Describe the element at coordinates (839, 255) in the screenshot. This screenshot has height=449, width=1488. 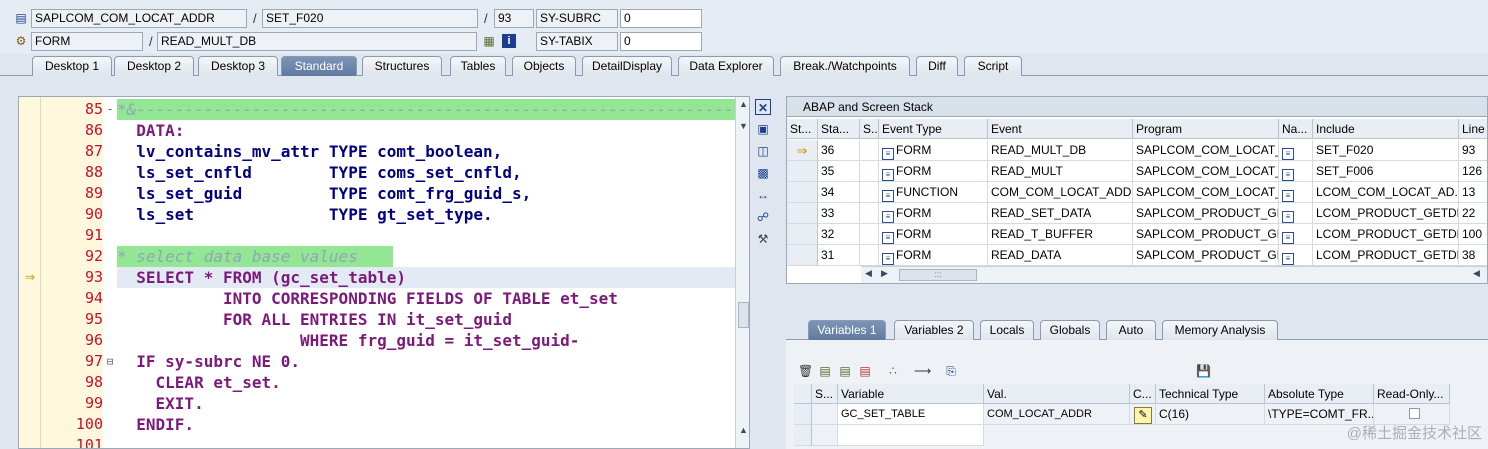
I see `stack-level: 31` at that location.